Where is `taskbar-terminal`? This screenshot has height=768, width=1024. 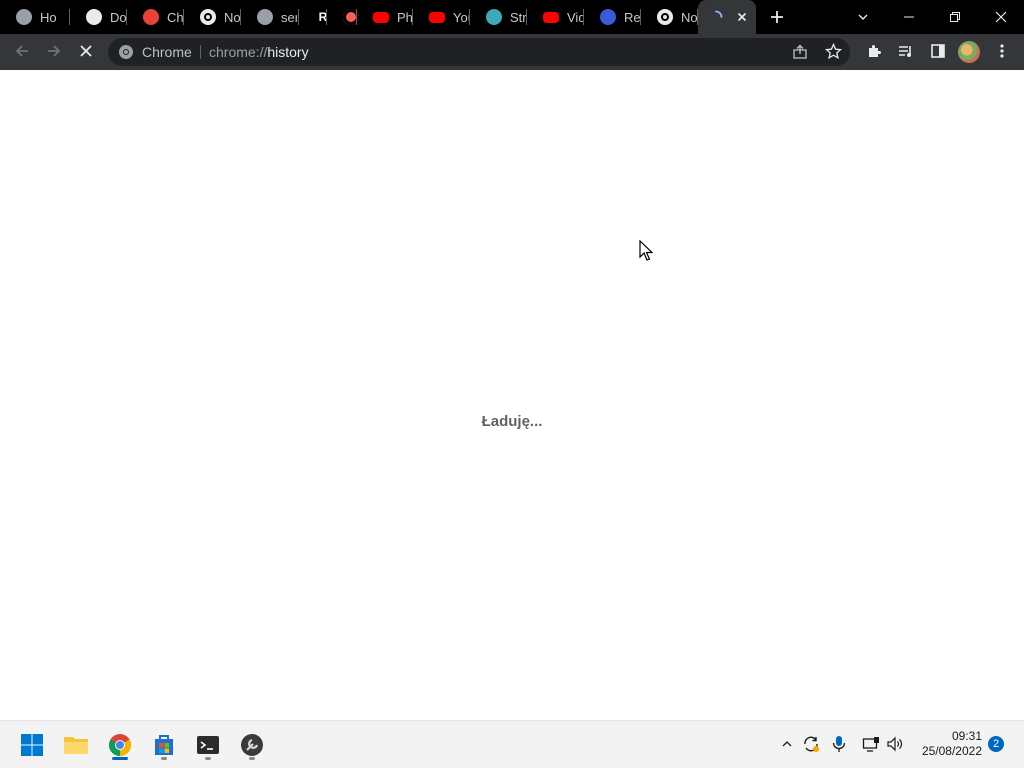 taskbar-terminal is located at coordinates (208, 745).